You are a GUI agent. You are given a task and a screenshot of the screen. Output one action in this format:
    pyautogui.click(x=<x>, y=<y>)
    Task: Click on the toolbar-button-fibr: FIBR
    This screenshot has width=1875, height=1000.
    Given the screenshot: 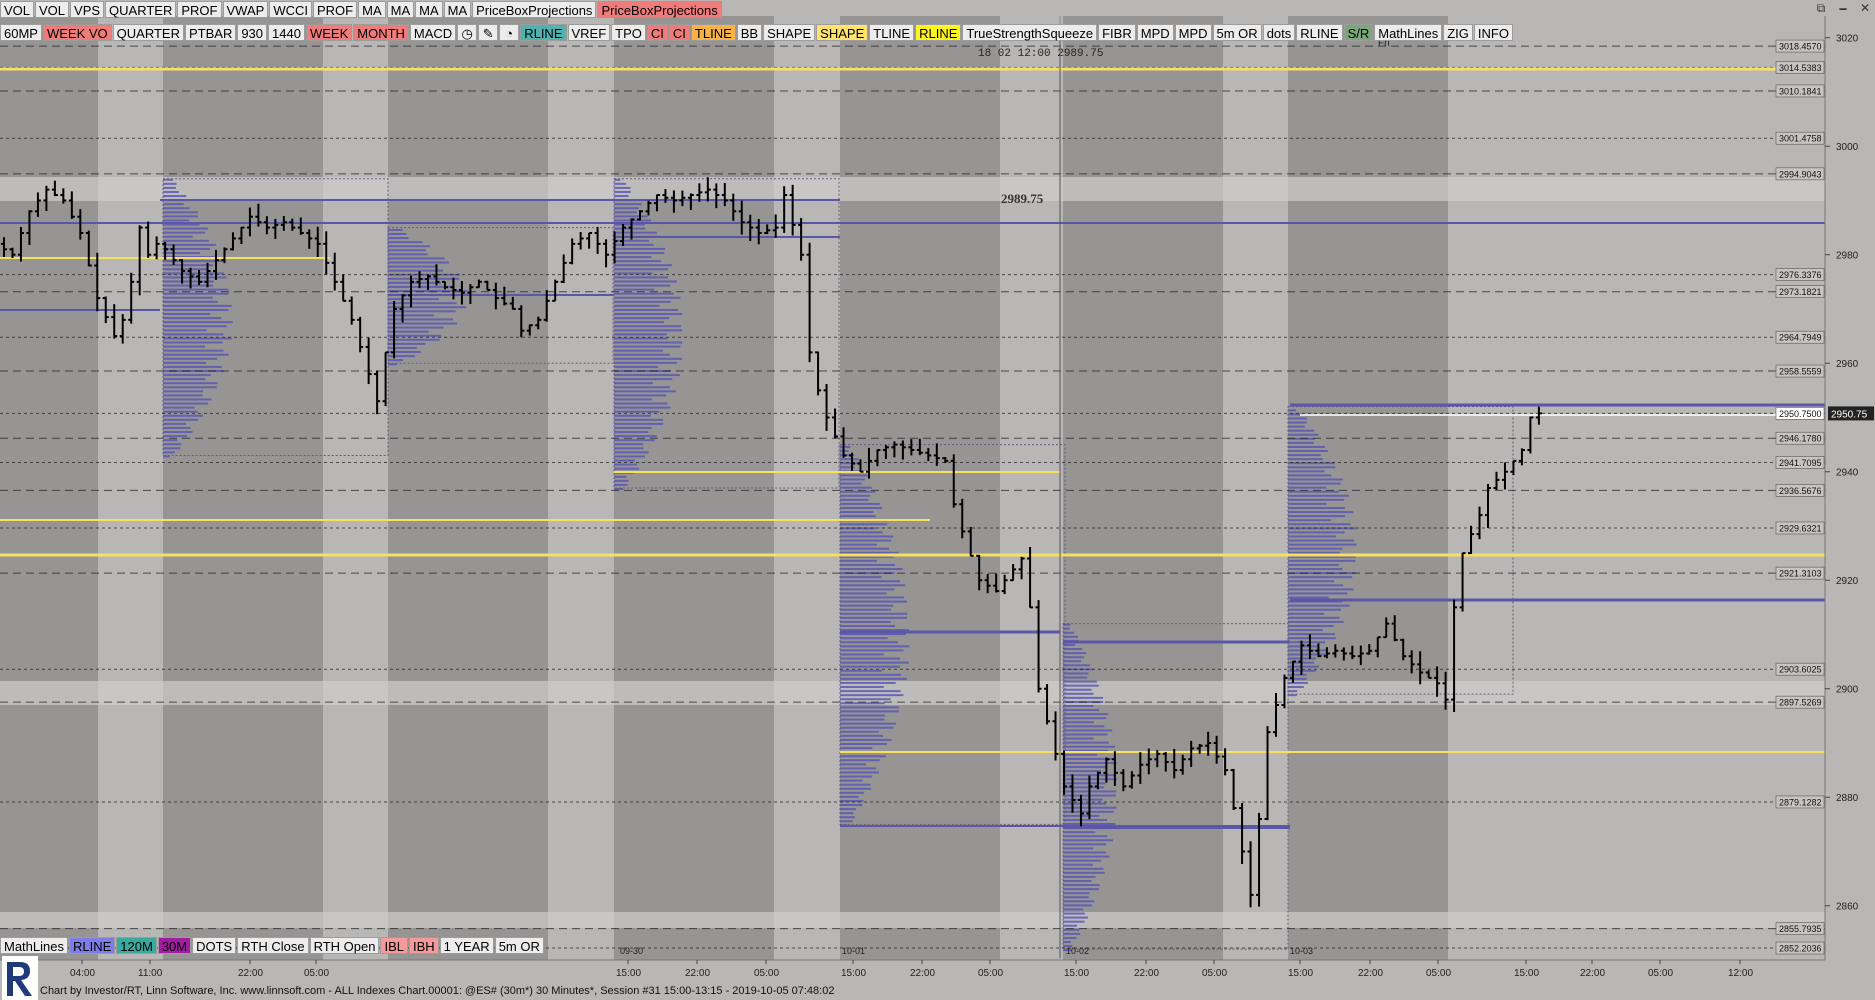 What is the action you would take?
    pyautogui.click(x=1117, y=32)
    